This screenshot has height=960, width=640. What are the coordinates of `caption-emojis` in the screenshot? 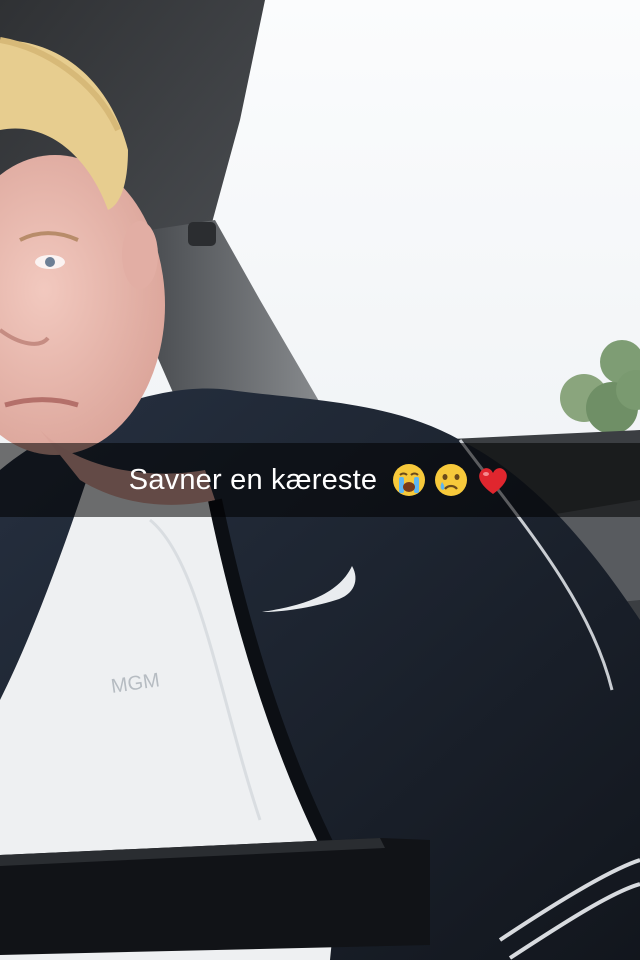 It's located at (451, 480).